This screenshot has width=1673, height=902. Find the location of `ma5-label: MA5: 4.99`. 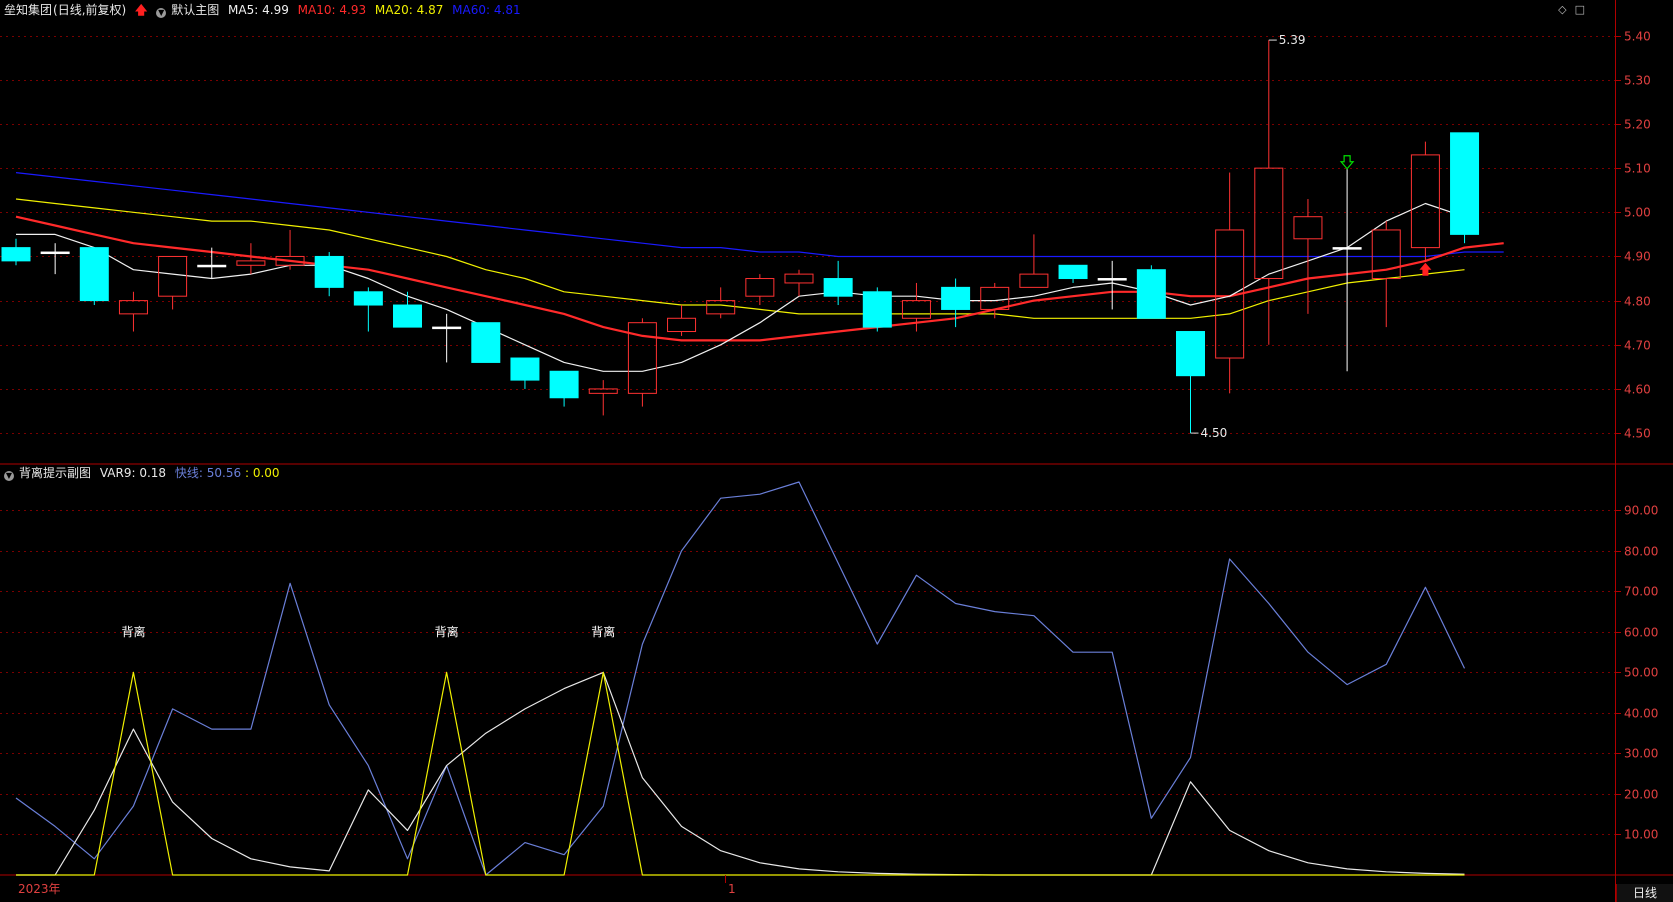

ma5-label: MA5: 4.99 is located at coordinates (258, 10).